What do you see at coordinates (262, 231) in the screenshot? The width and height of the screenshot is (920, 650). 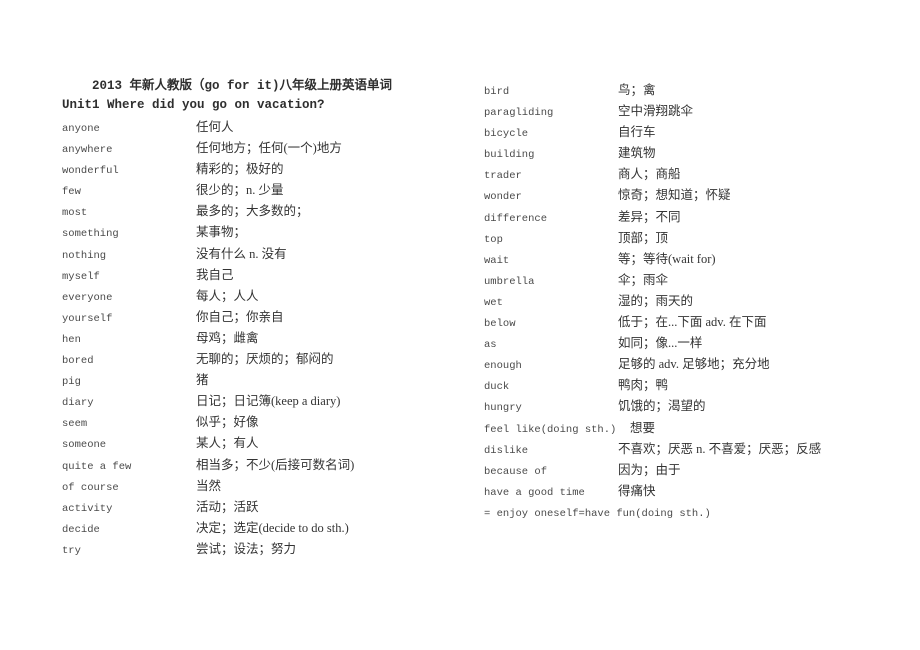 I see `vocabulary-entry: something 某事物；` at bounding box center [262, 231].